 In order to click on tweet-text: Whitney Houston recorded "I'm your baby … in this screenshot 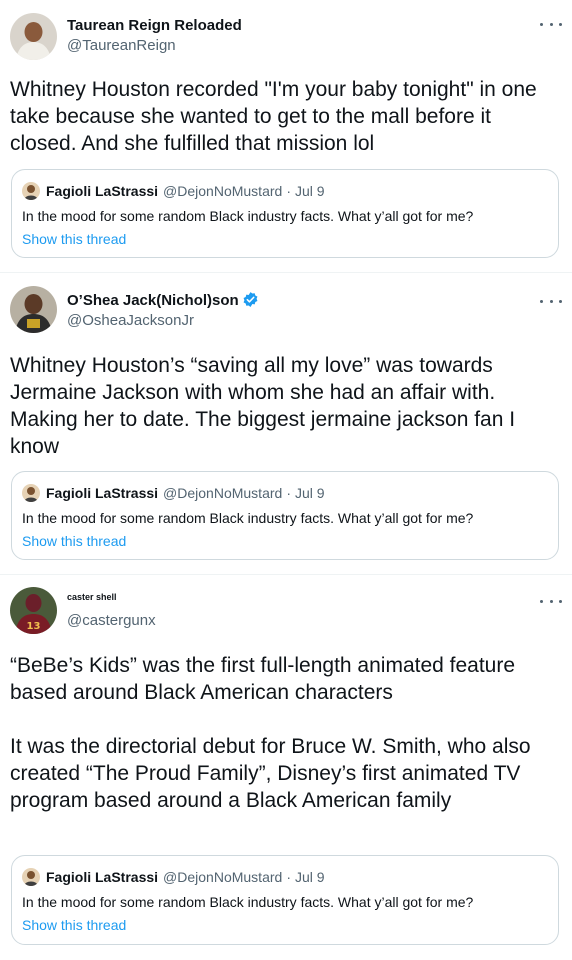, I will do `click(273, 116)`.